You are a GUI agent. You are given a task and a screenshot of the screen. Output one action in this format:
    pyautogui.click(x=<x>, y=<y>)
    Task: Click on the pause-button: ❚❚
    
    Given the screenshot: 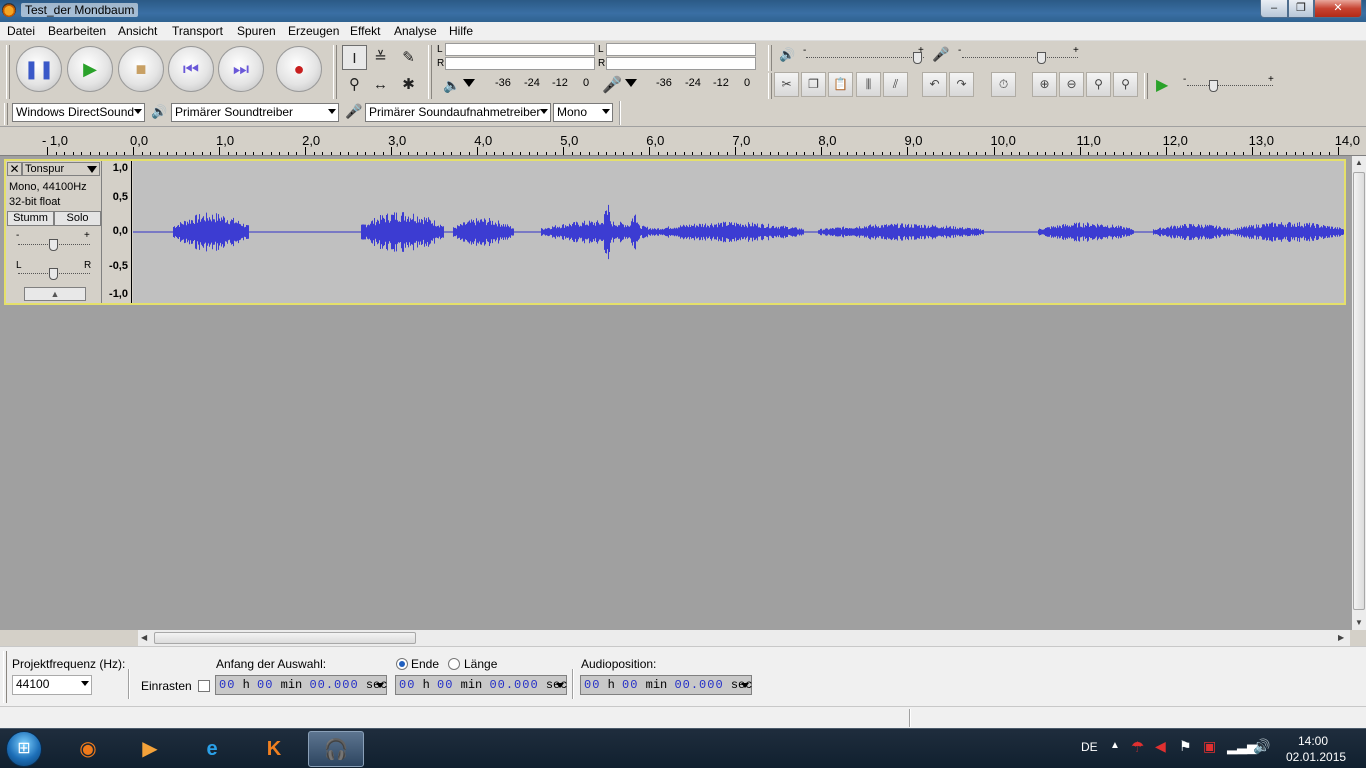 What is the action you would take?
    pyautogui.click(x=39, y=69)
    